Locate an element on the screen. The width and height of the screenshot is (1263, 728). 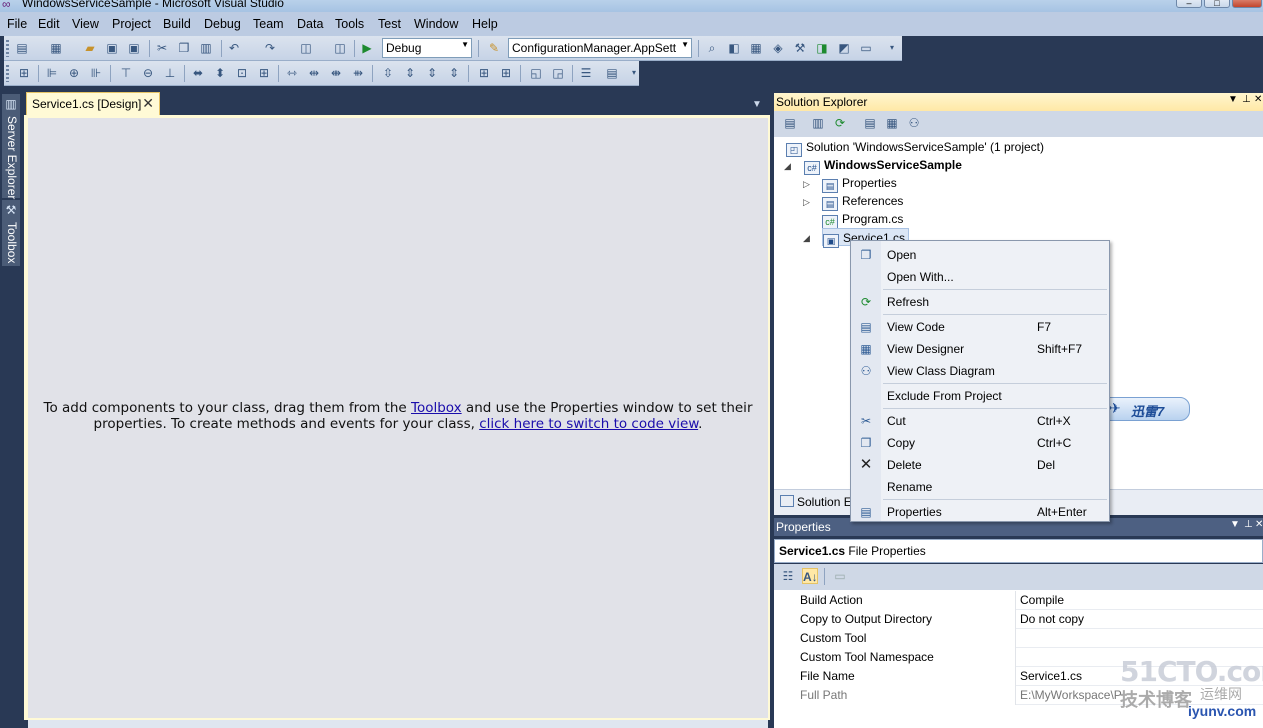
document-tab-service1-design: Service1.cs [Design] ✕ is located at coordinates (93, 104).